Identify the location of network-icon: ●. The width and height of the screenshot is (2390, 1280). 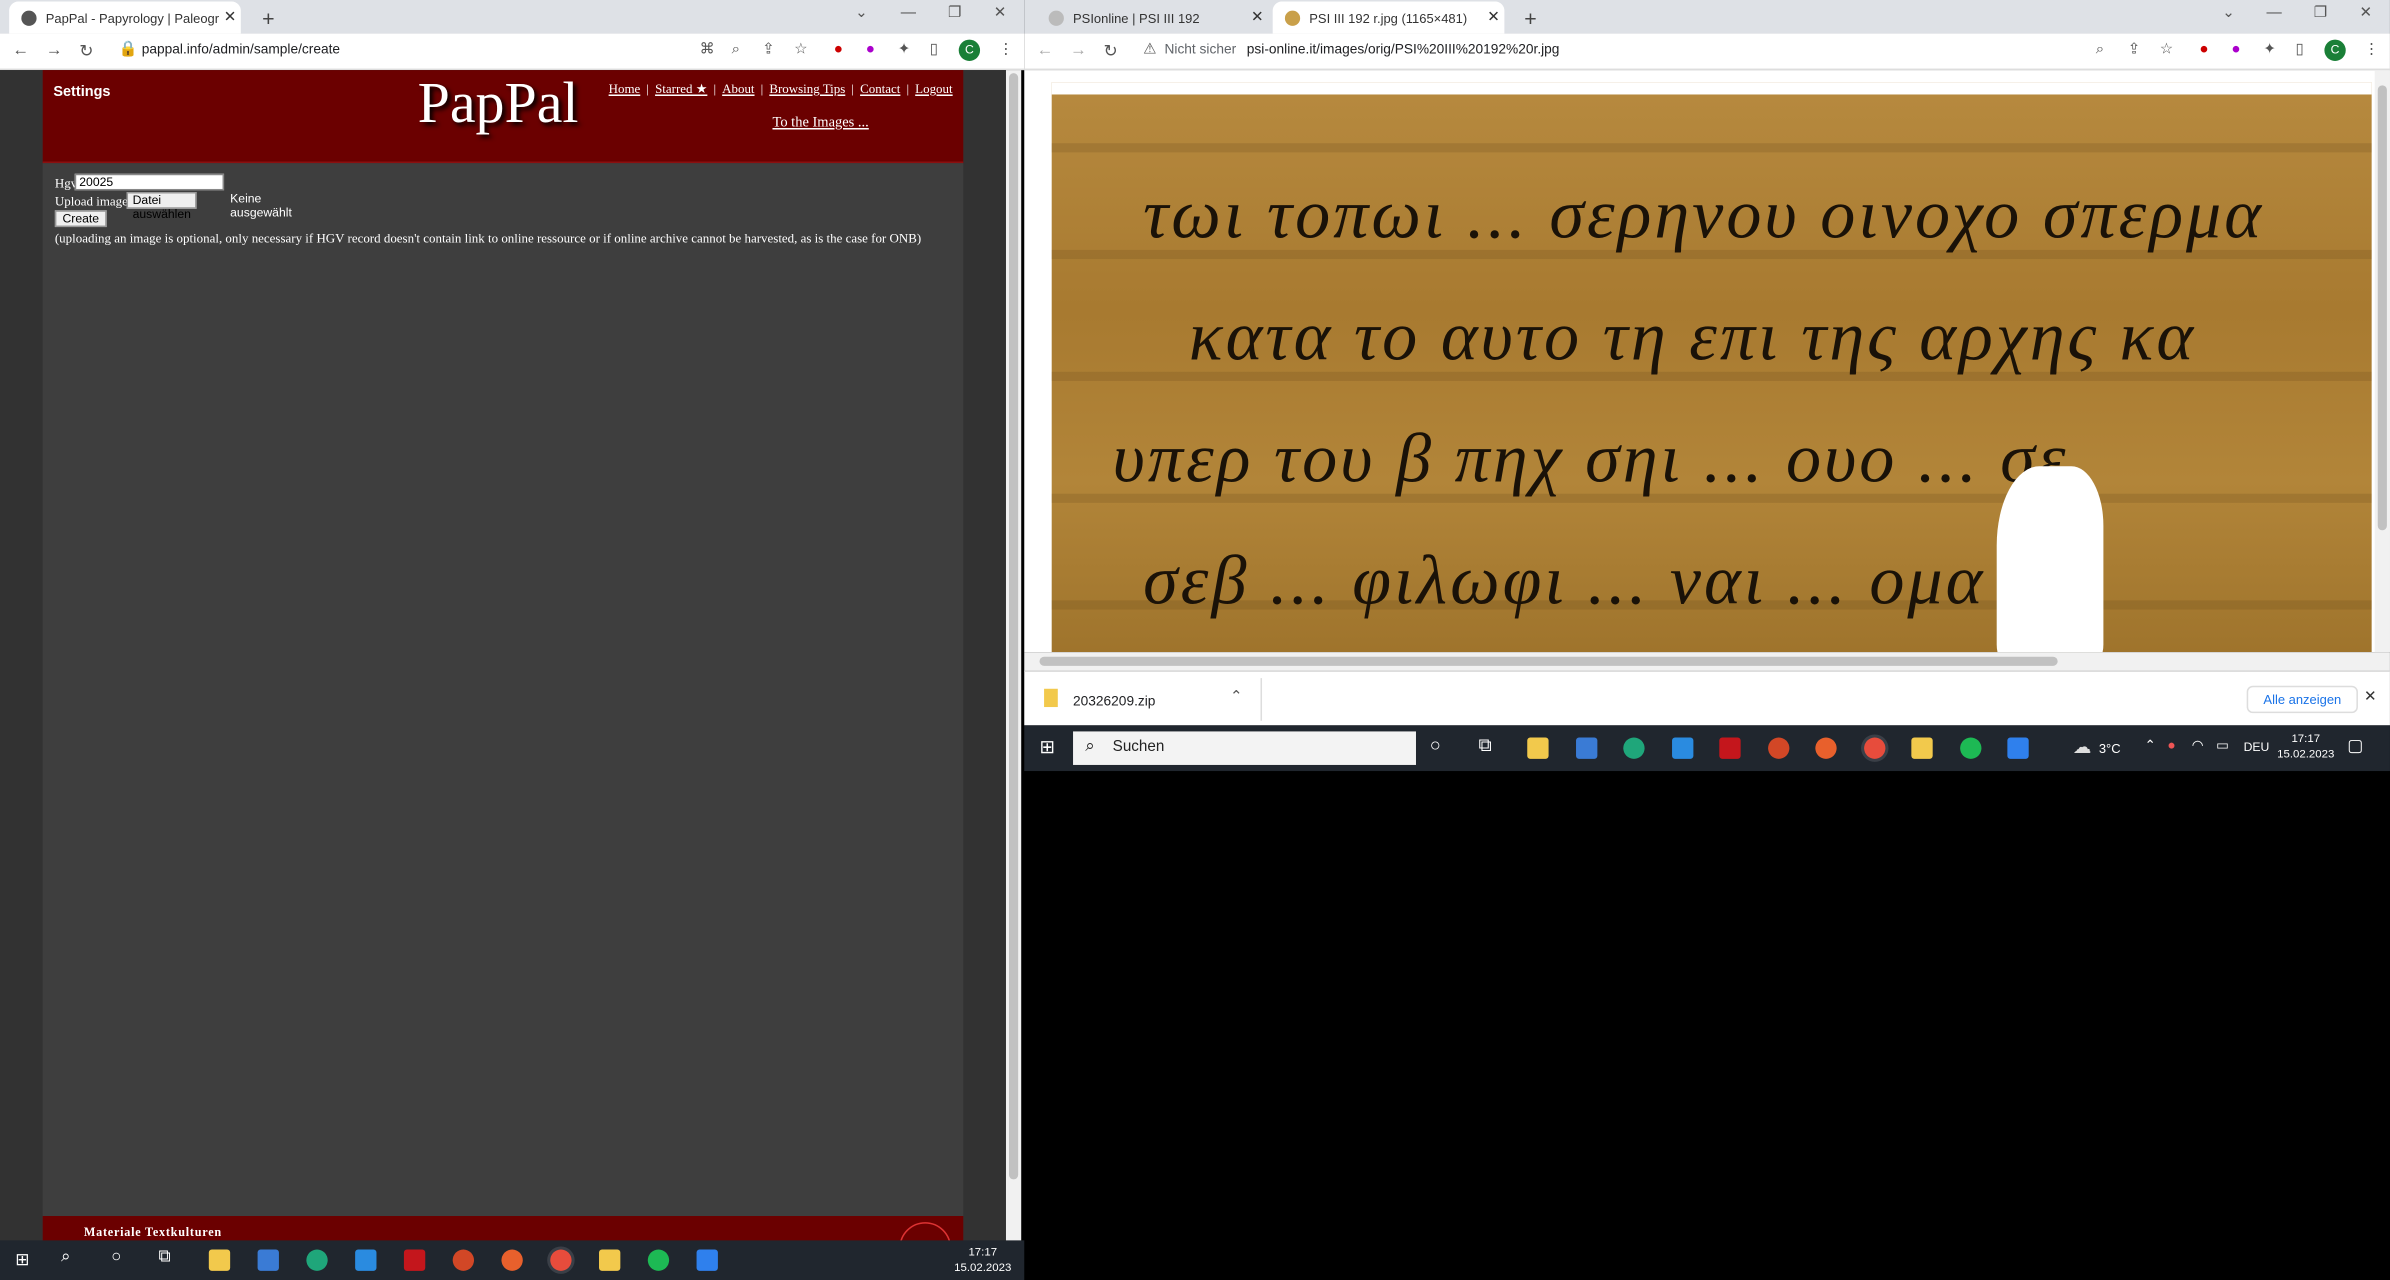
(2171, 745).